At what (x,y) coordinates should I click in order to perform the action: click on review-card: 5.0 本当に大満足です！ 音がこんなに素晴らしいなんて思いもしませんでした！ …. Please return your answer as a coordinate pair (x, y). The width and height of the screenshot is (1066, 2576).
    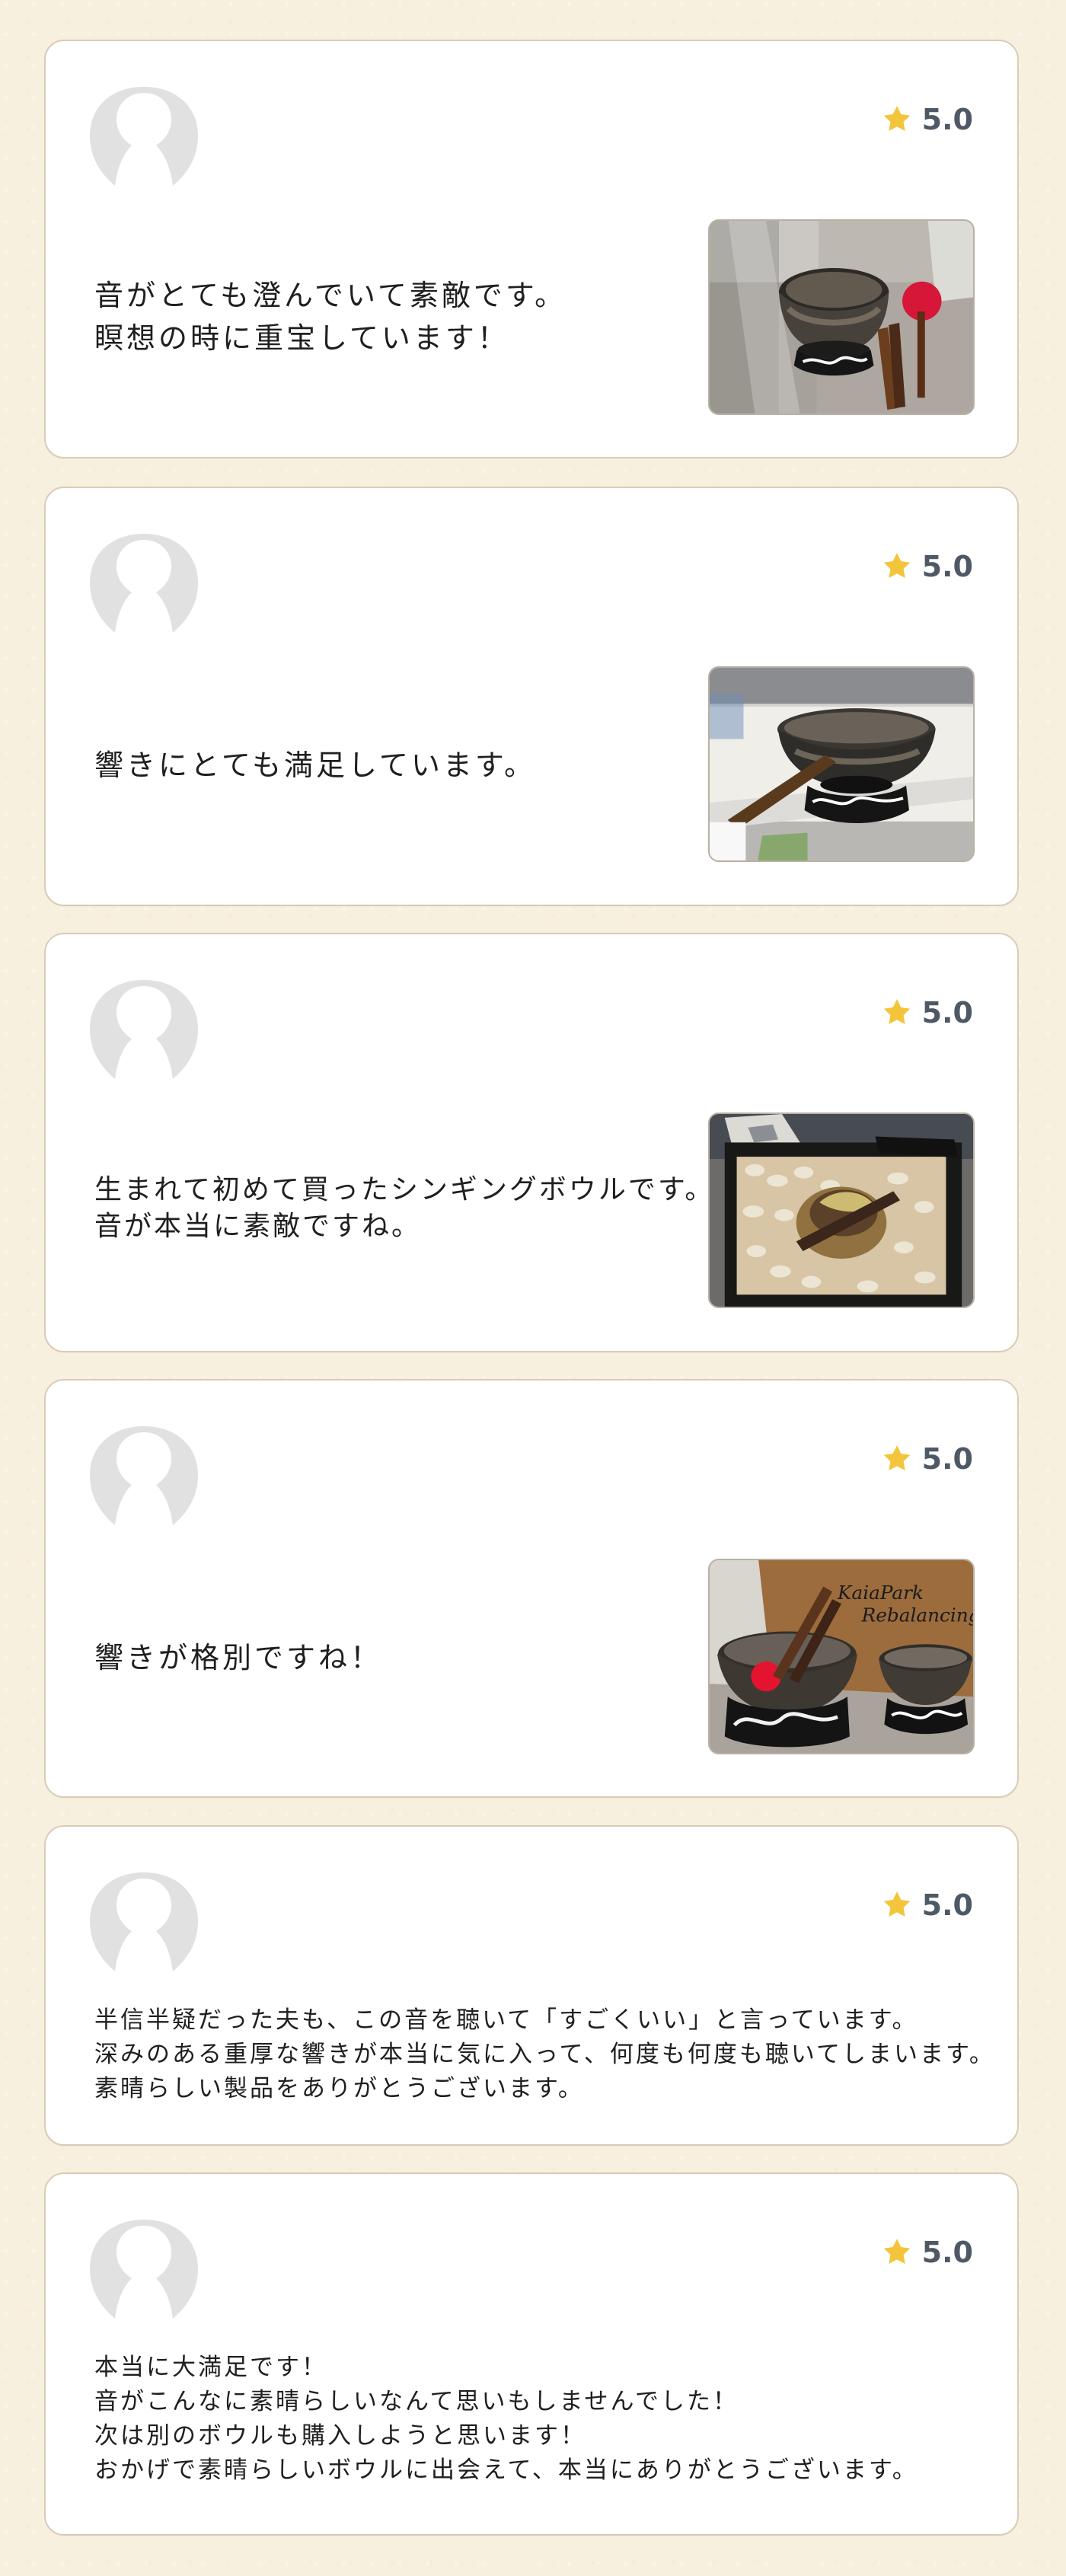
    Looking at the image, I should click on (531, 2354).